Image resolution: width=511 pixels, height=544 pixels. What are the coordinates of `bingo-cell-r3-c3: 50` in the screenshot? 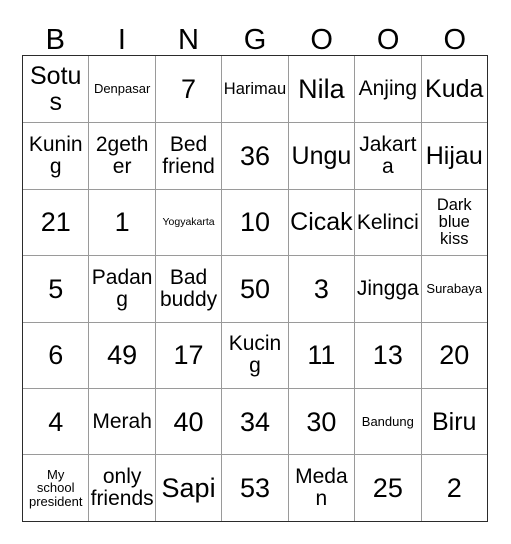 It's located at (254, 289).